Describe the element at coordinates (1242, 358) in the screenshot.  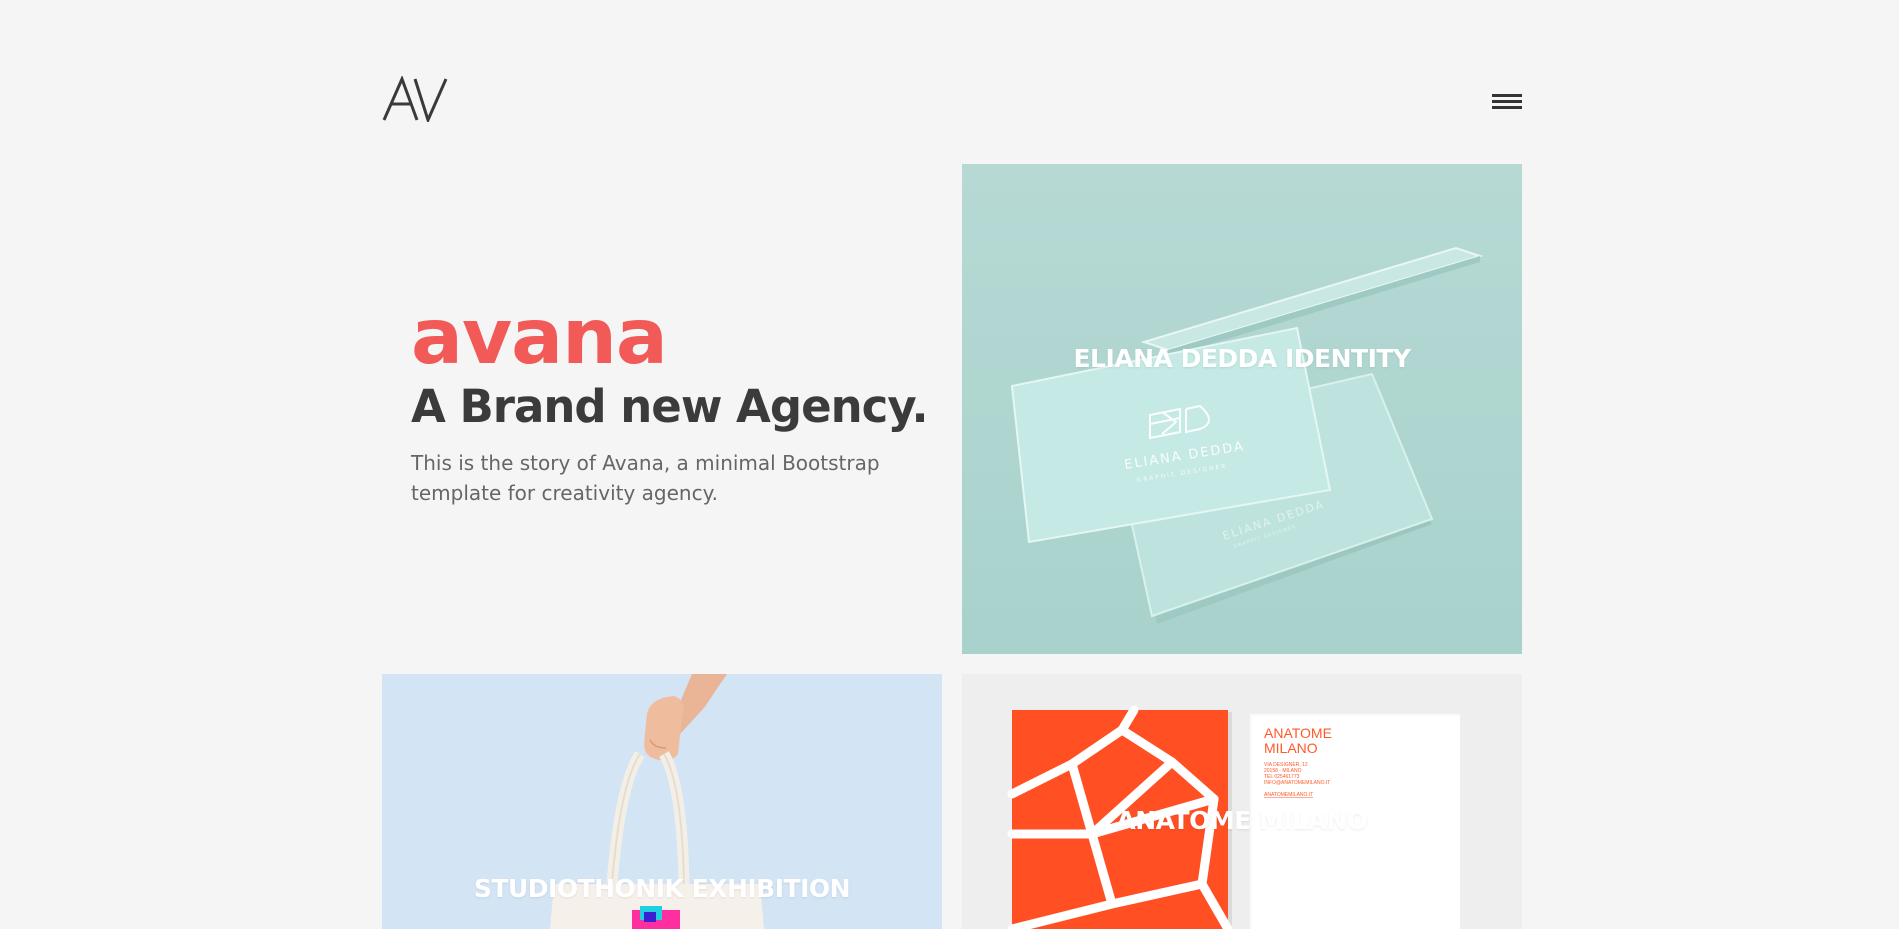
I see `portfolio-title-eliana: ELIANA DEDDA IDENTITY` at that location.